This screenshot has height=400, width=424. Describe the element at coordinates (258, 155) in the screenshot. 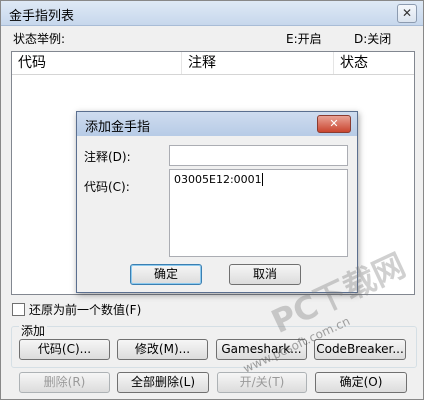

I see `comment-input` at that location.